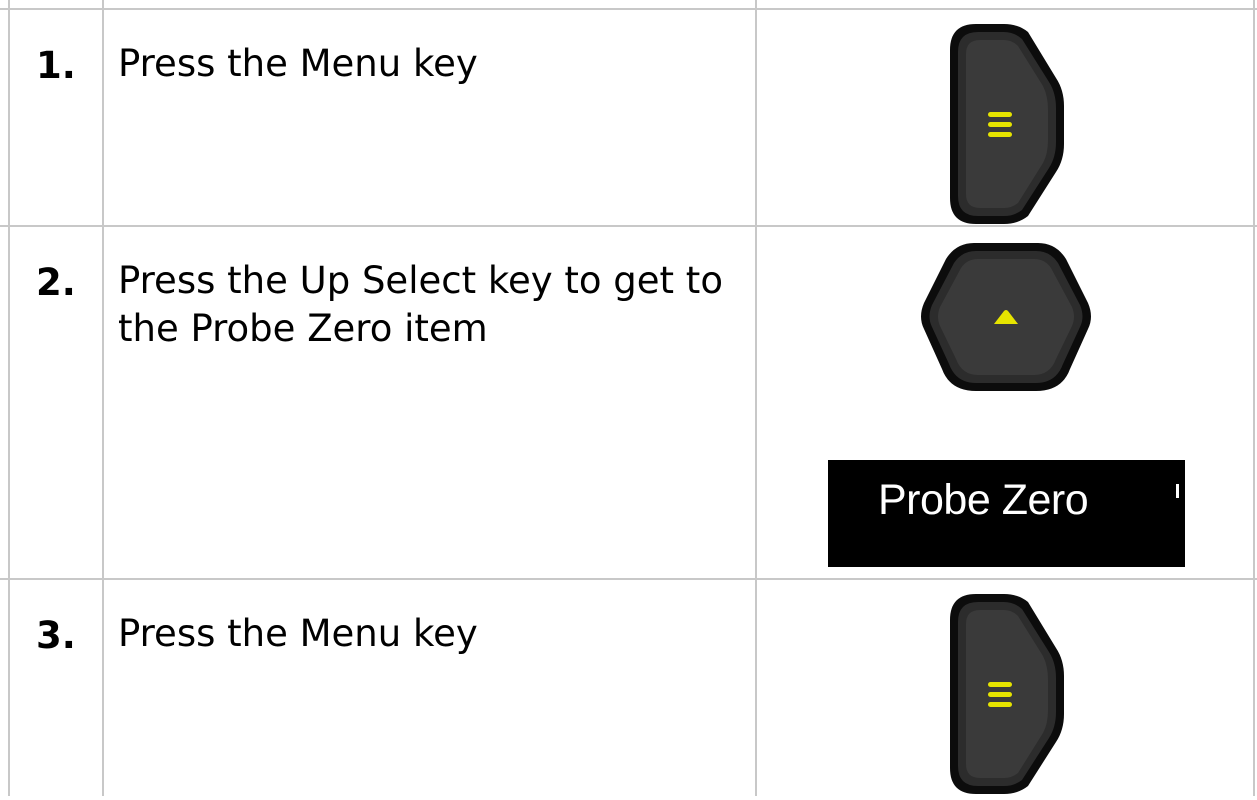 The image size is (1257, 800). What do you see at coordinates (1177, 491) in the screenshot?
I see `display-cursor` at bounding box center [1177, 491].